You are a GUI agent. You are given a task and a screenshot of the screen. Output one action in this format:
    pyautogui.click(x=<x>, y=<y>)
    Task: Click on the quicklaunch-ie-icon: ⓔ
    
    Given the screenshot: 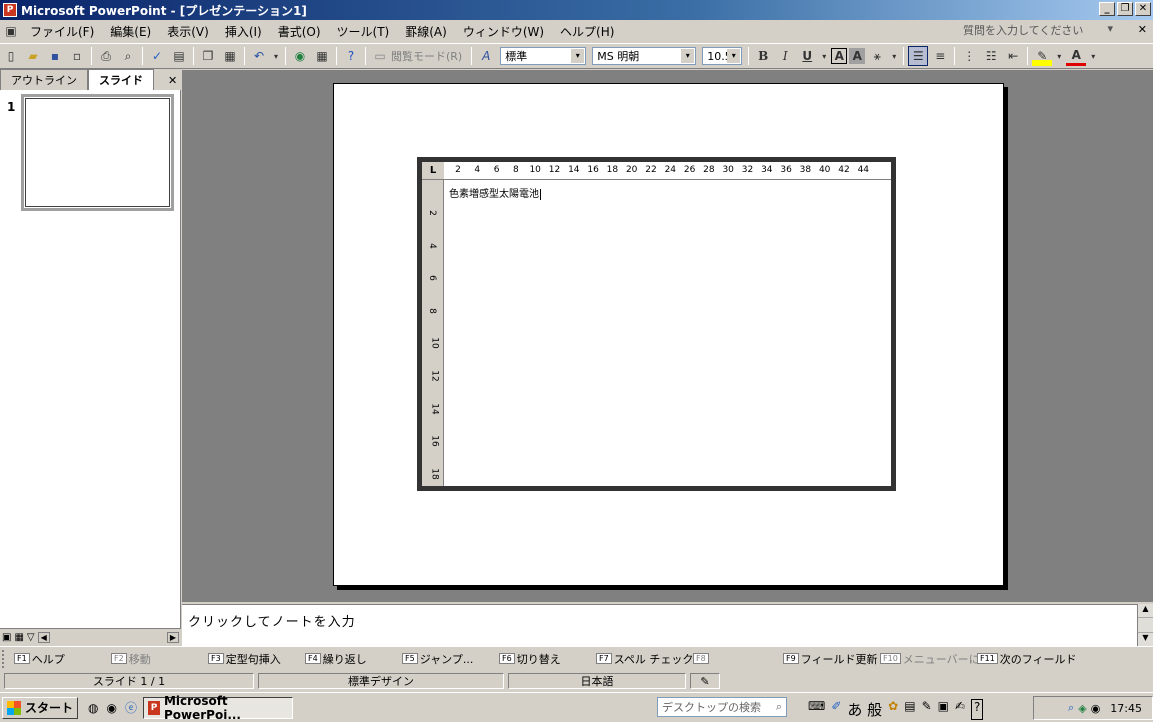 What is the action you would take?
    pyautogui.click(x=131, y=707)
    